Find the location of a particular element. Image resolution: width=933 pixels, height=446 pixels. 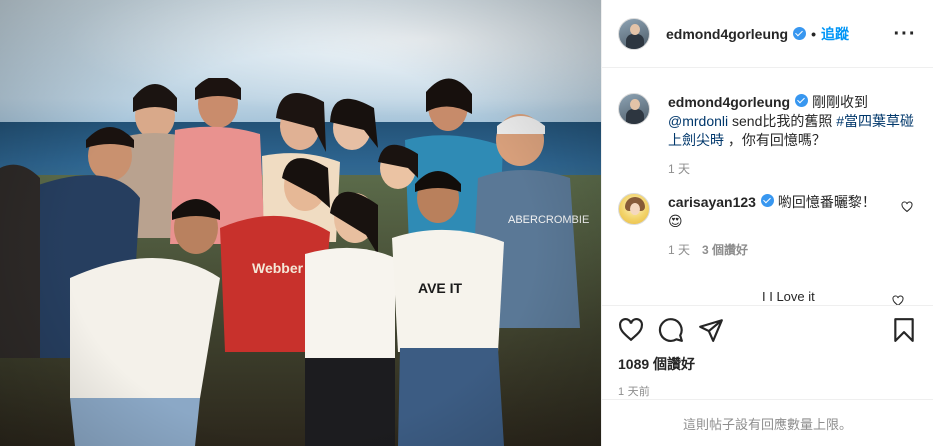

action-icons is located at coordinates (767, 330).